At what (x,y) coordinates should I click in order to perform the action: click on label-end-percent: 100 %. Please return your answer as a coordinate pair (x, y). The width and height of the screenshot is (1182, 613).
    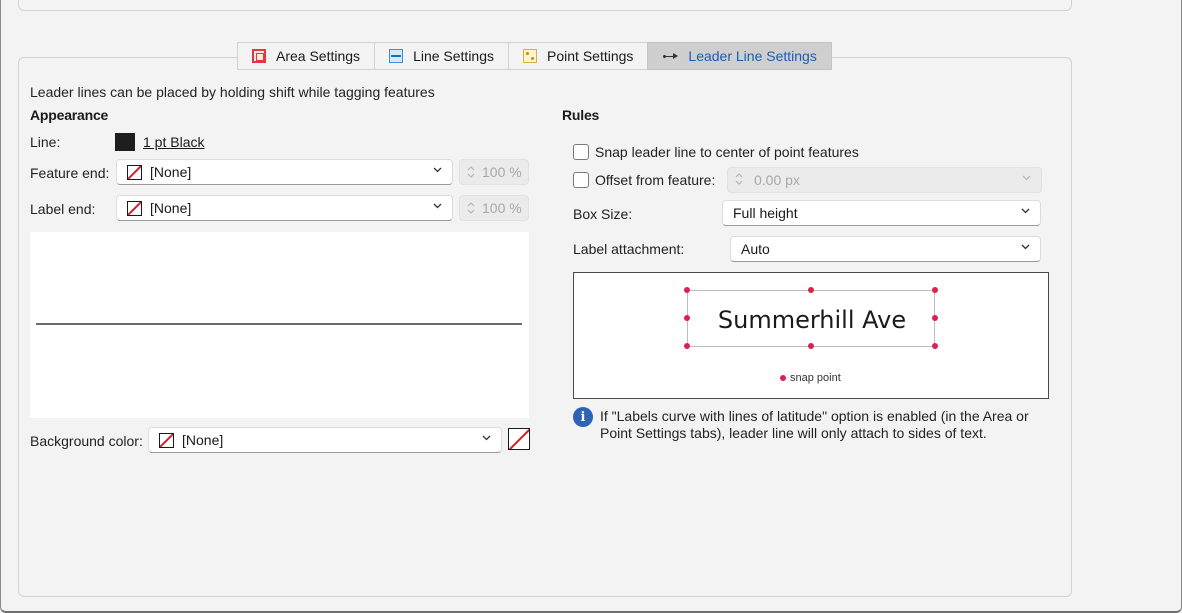
    Looking at the image, I should click on (502, 208).